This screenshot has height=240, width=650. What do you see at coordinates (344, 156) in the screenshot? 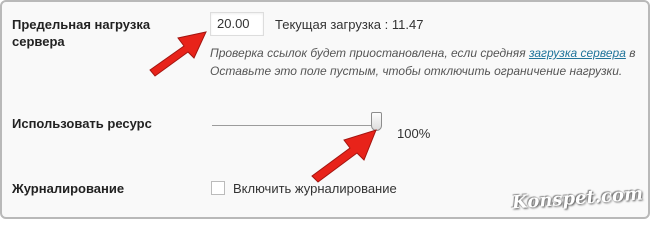
I see `arrow-icon-slider` at bounding box center [344, 156].